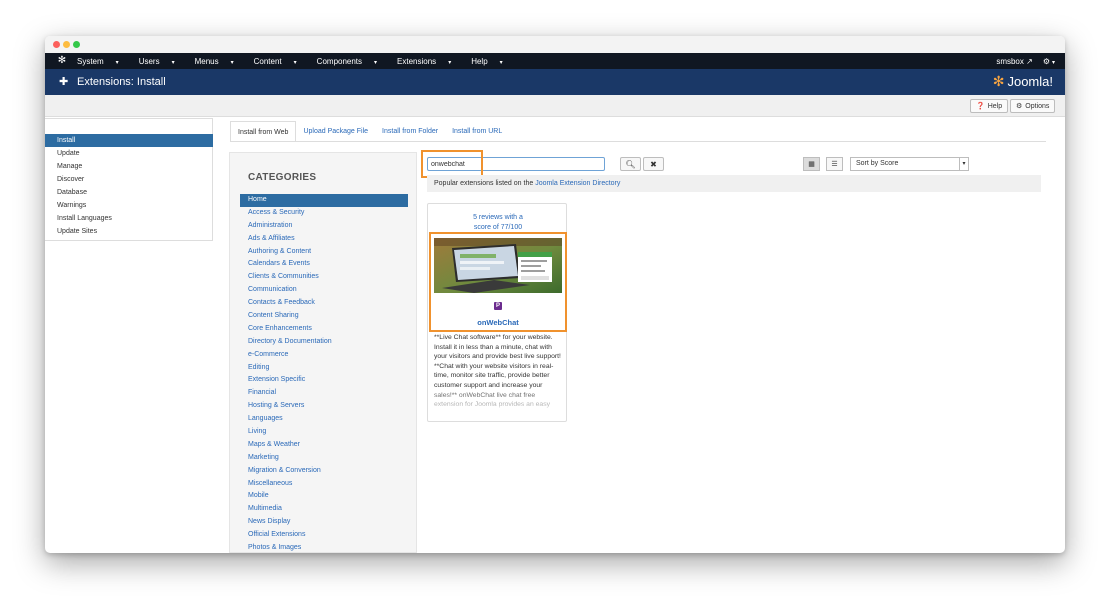 The height and width of the screenshot is (607, 1110). I want to click on category-item: Core Enhancements, so click(324, 329).